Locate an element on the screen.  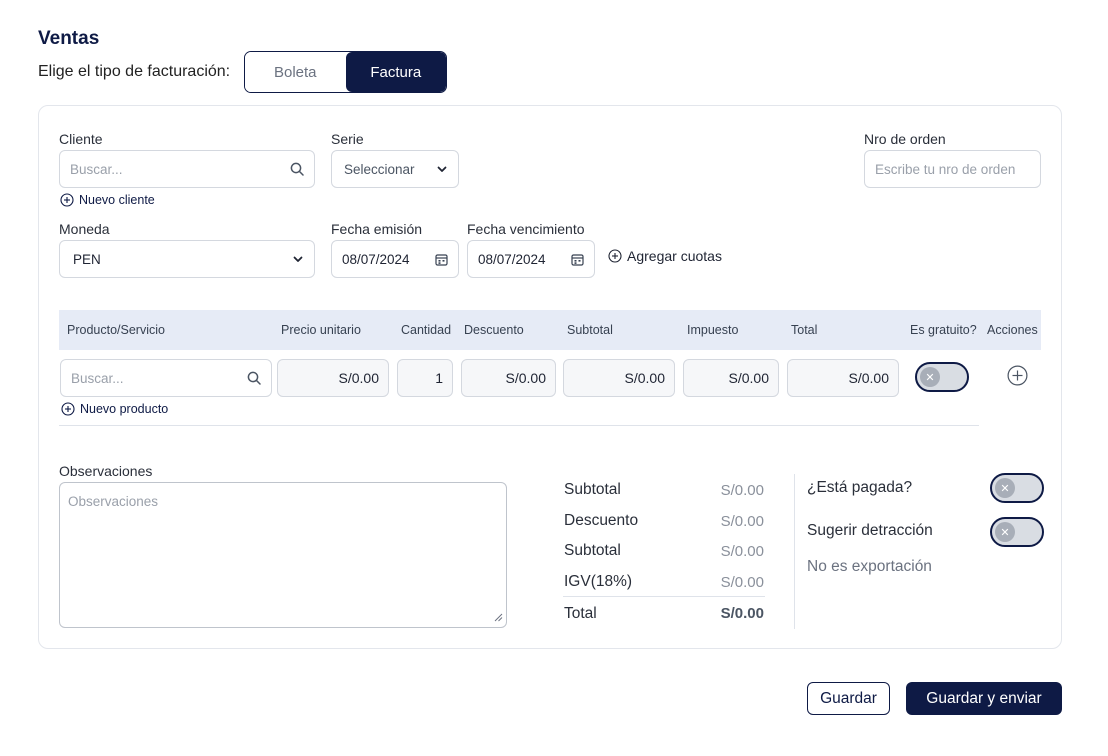
fecha-emision-label: Fecha emisión is located at coordinates (377, 229).